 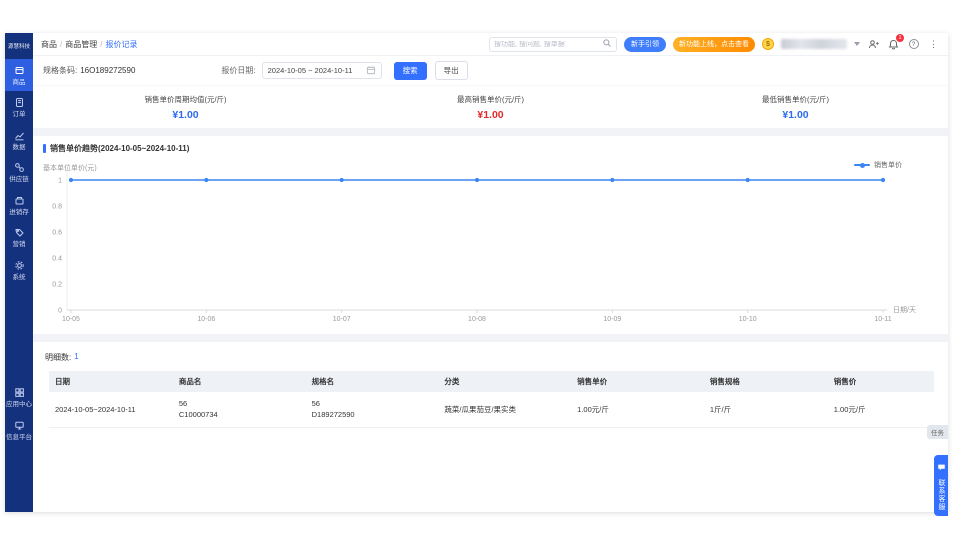 I want to click on sidebar-item-info-platform: 信息平台, so click(x=19, y=430).